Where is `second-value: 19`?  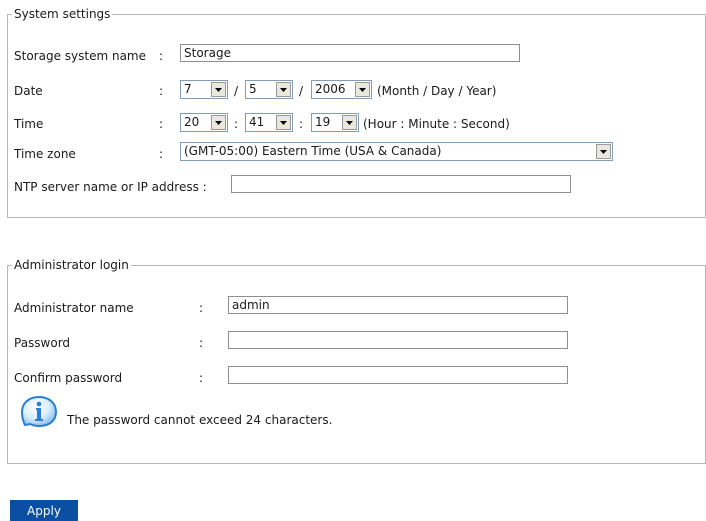 second-value: 19 is located at coordinates (323, 122).